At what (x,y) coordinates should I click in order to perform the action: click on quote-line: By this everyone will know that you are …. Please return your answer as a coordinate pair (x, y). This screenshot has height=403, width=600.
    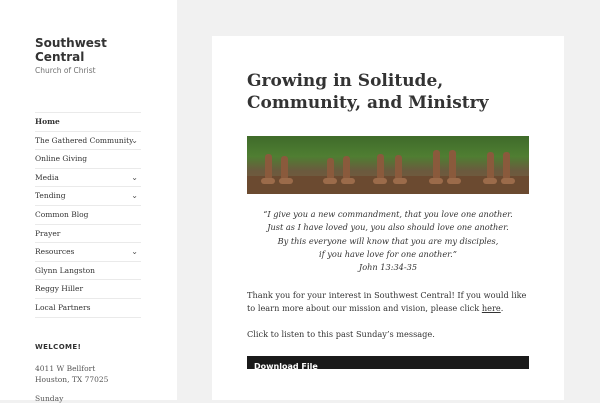
    Looking at the image, I should click on (388, 240).